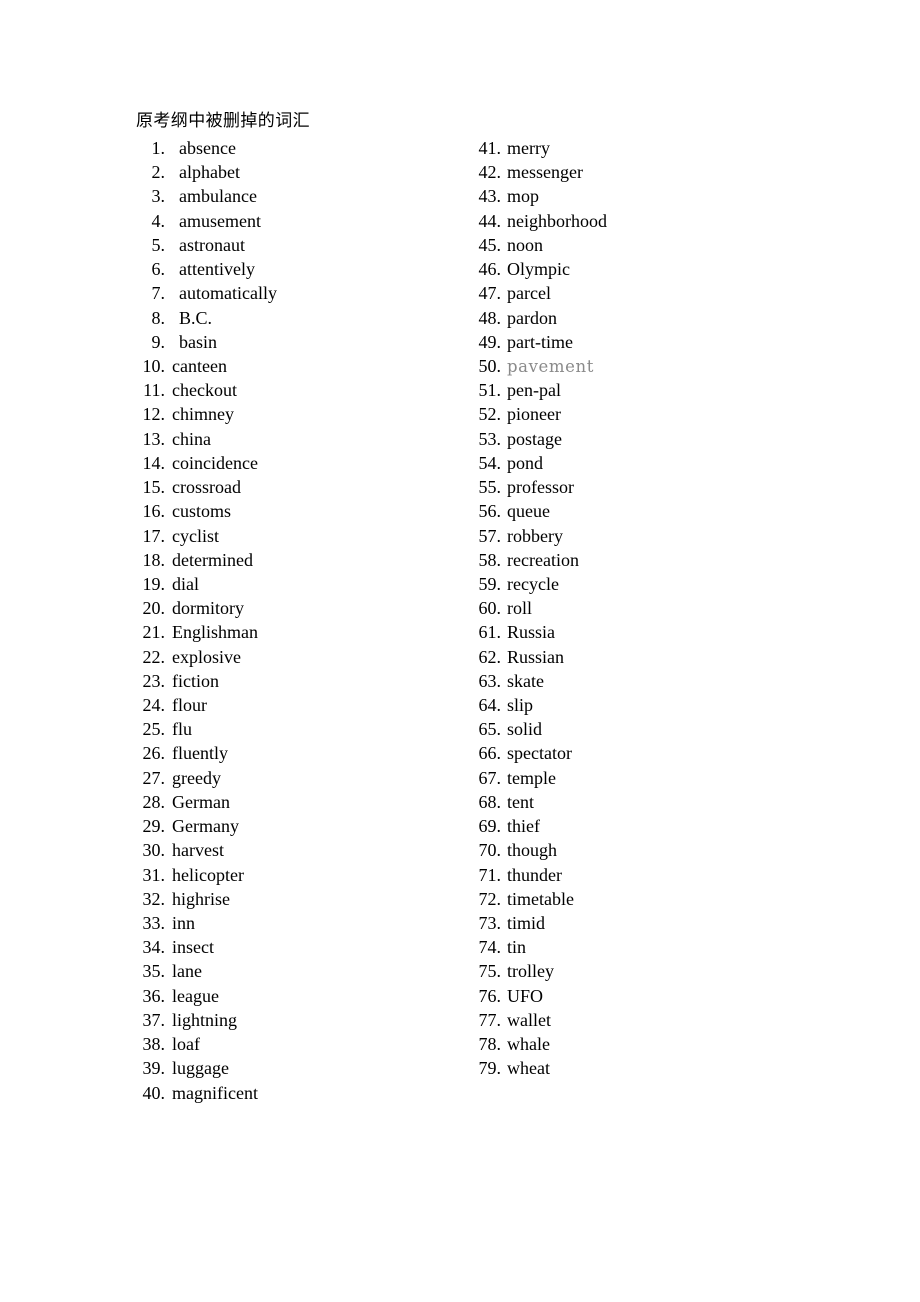 Image resolution: width=920 pixels, height=1302 pixels. Describe the element at coordinates (637, 850) in the screenshot. I see `vocabulary-list-item: 70. though` at that location.